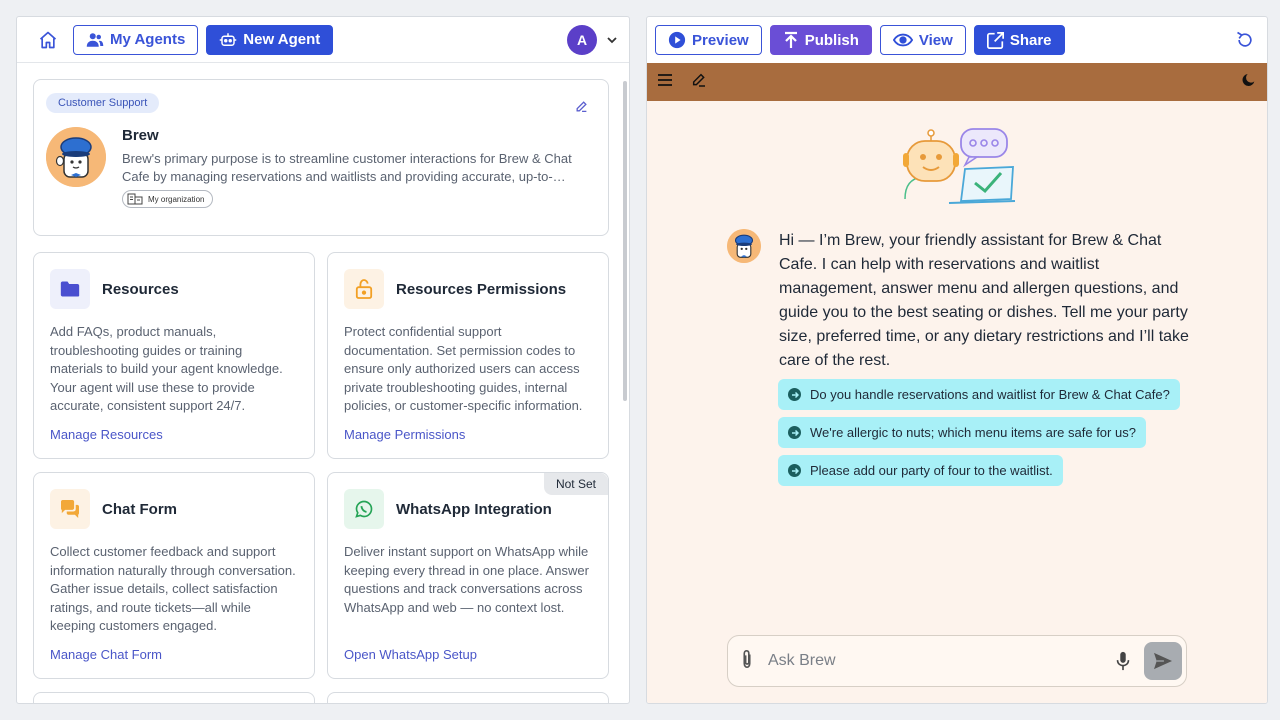  I want to click on home-icon, so click(48, 39).